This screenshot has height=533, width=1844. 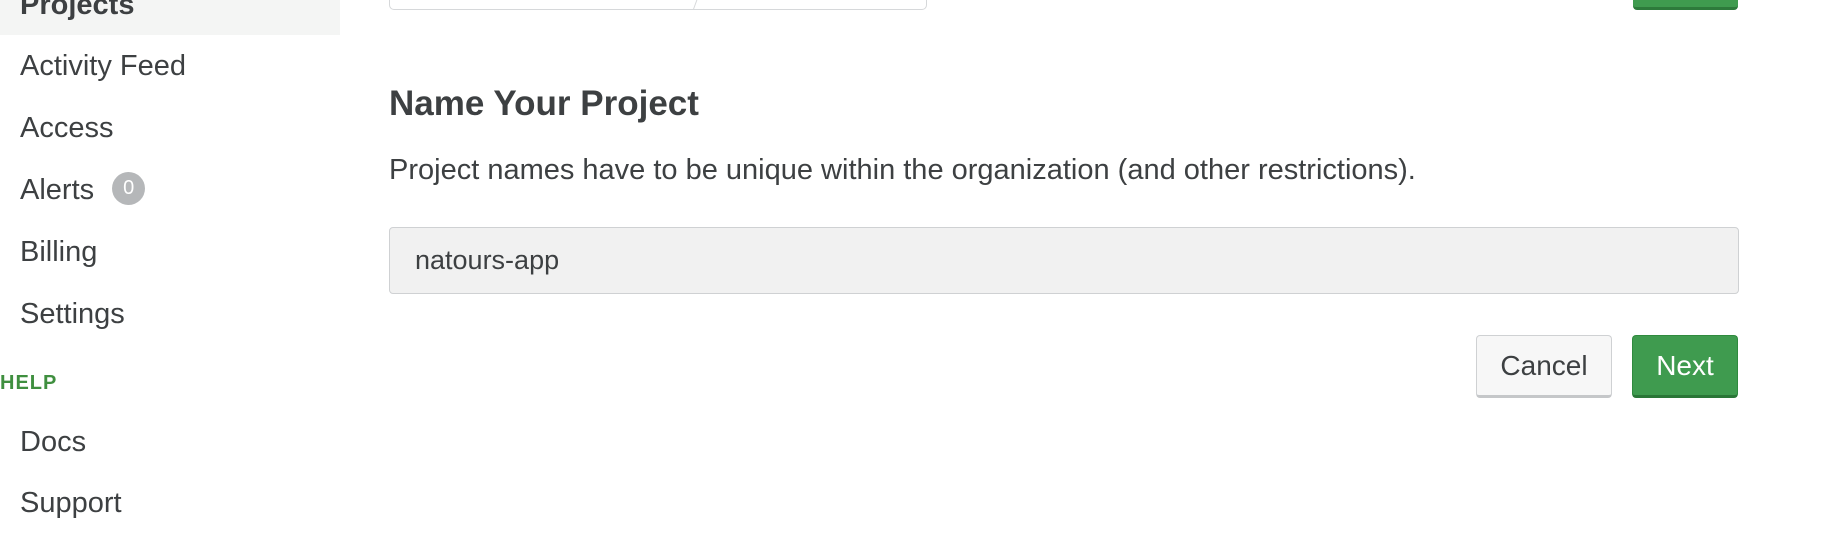 What do you see at coordinates (170, 252) in the screenshot?
I see `sidebar-item-billing: Billing` at bounding box center [170, 252].